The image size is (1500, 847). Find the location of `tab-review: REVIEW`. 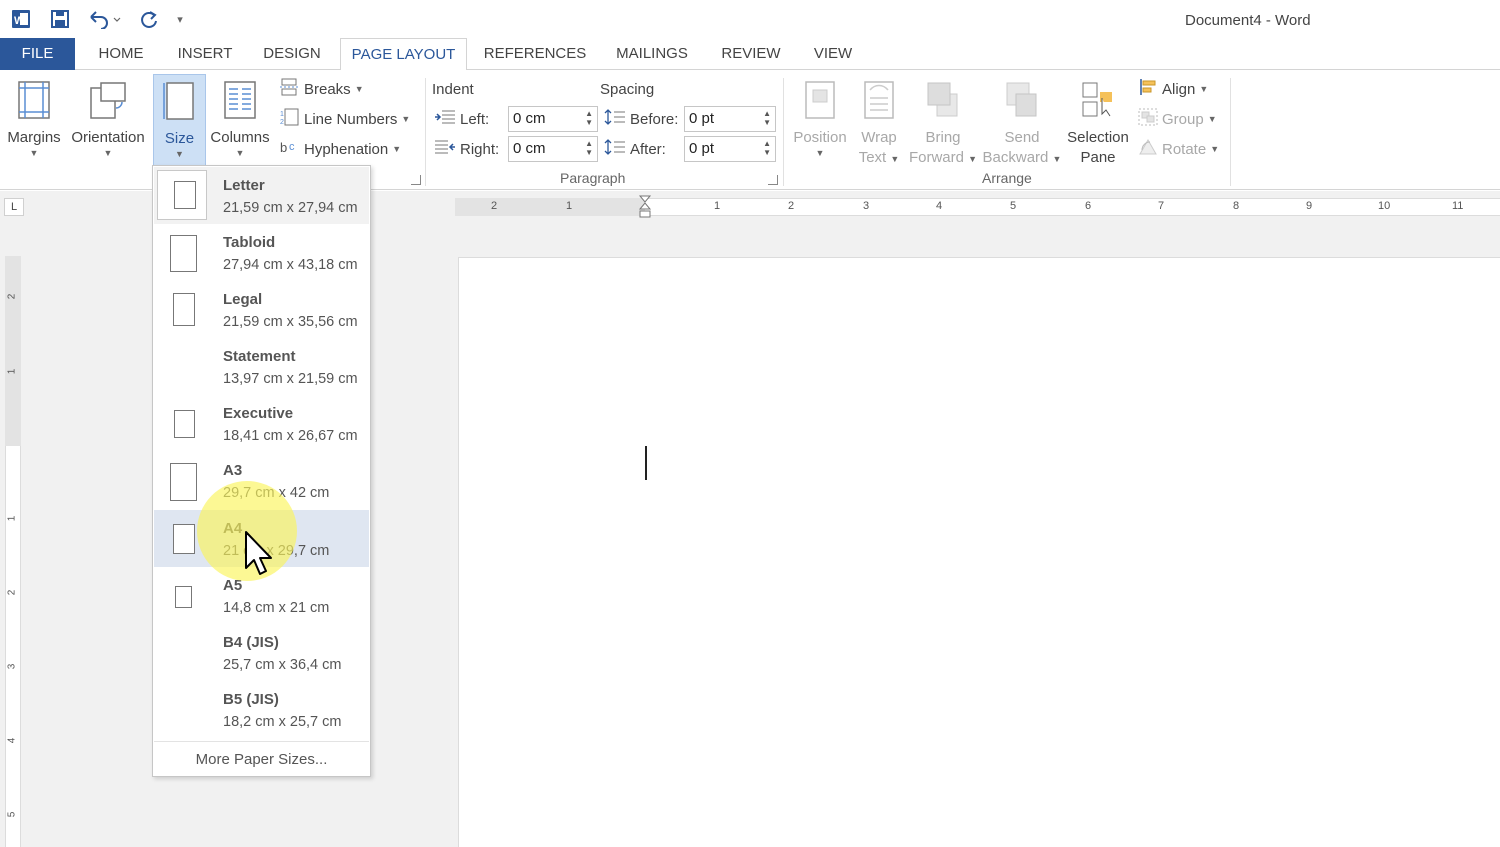

tab-review: REVIEW is located at coordinates (751, 54).